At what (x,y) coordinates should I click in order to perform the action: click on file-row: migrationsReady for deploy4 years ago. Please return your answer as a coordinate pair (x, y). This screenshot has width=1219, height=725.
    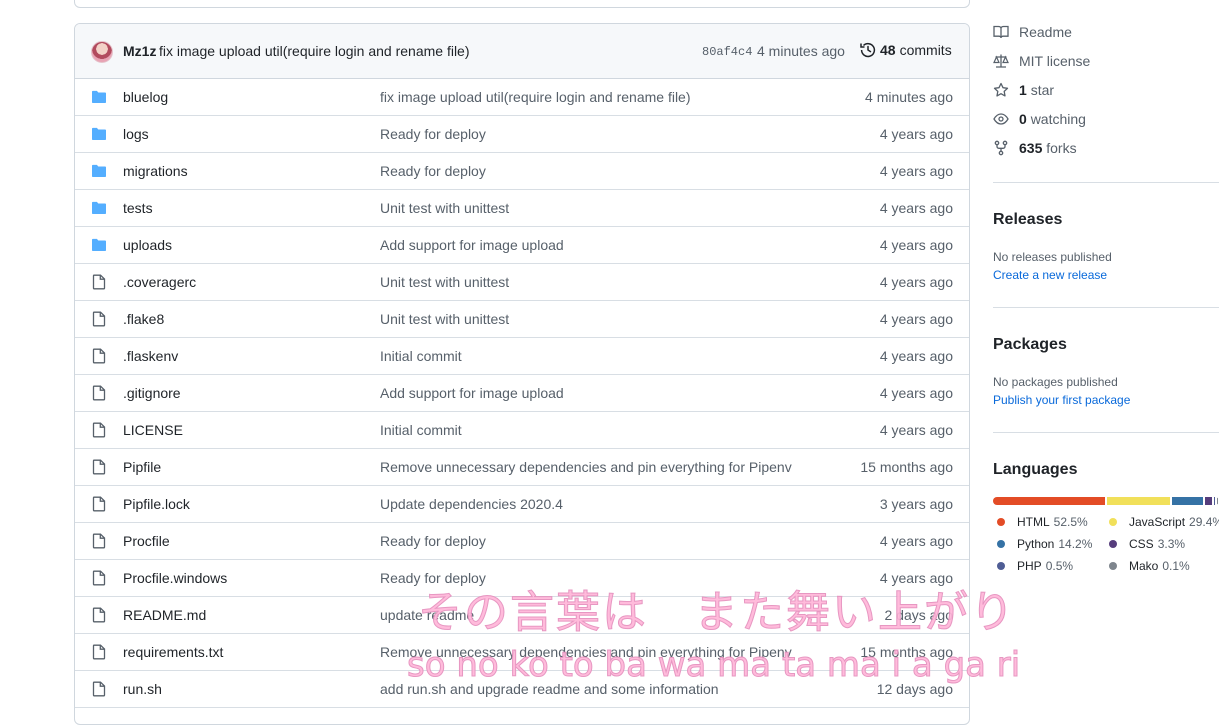
    Looking at the image, I should click on (522, 171).